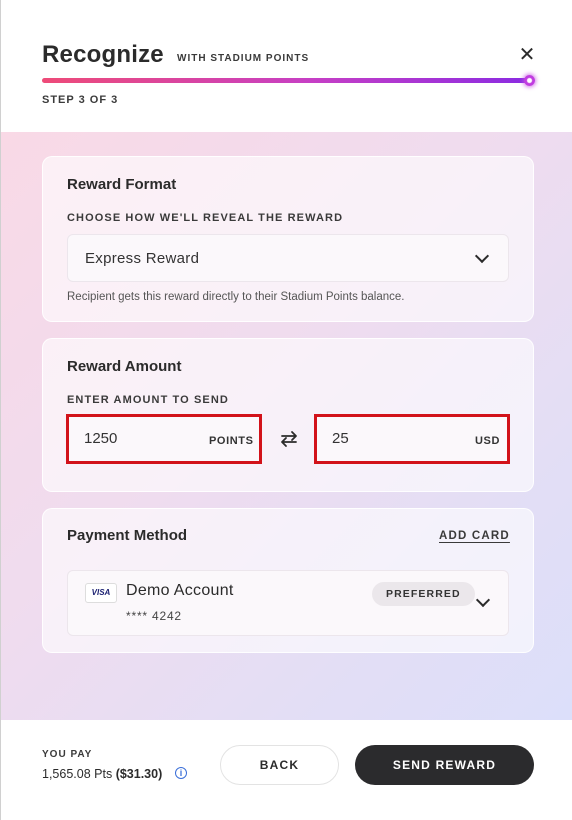 Image resolution: width=572 pixels, height=820 pixels. Describe the element at coordinates (231, 441) in the screenshot. I see `points-unit: POINTS` at that location.